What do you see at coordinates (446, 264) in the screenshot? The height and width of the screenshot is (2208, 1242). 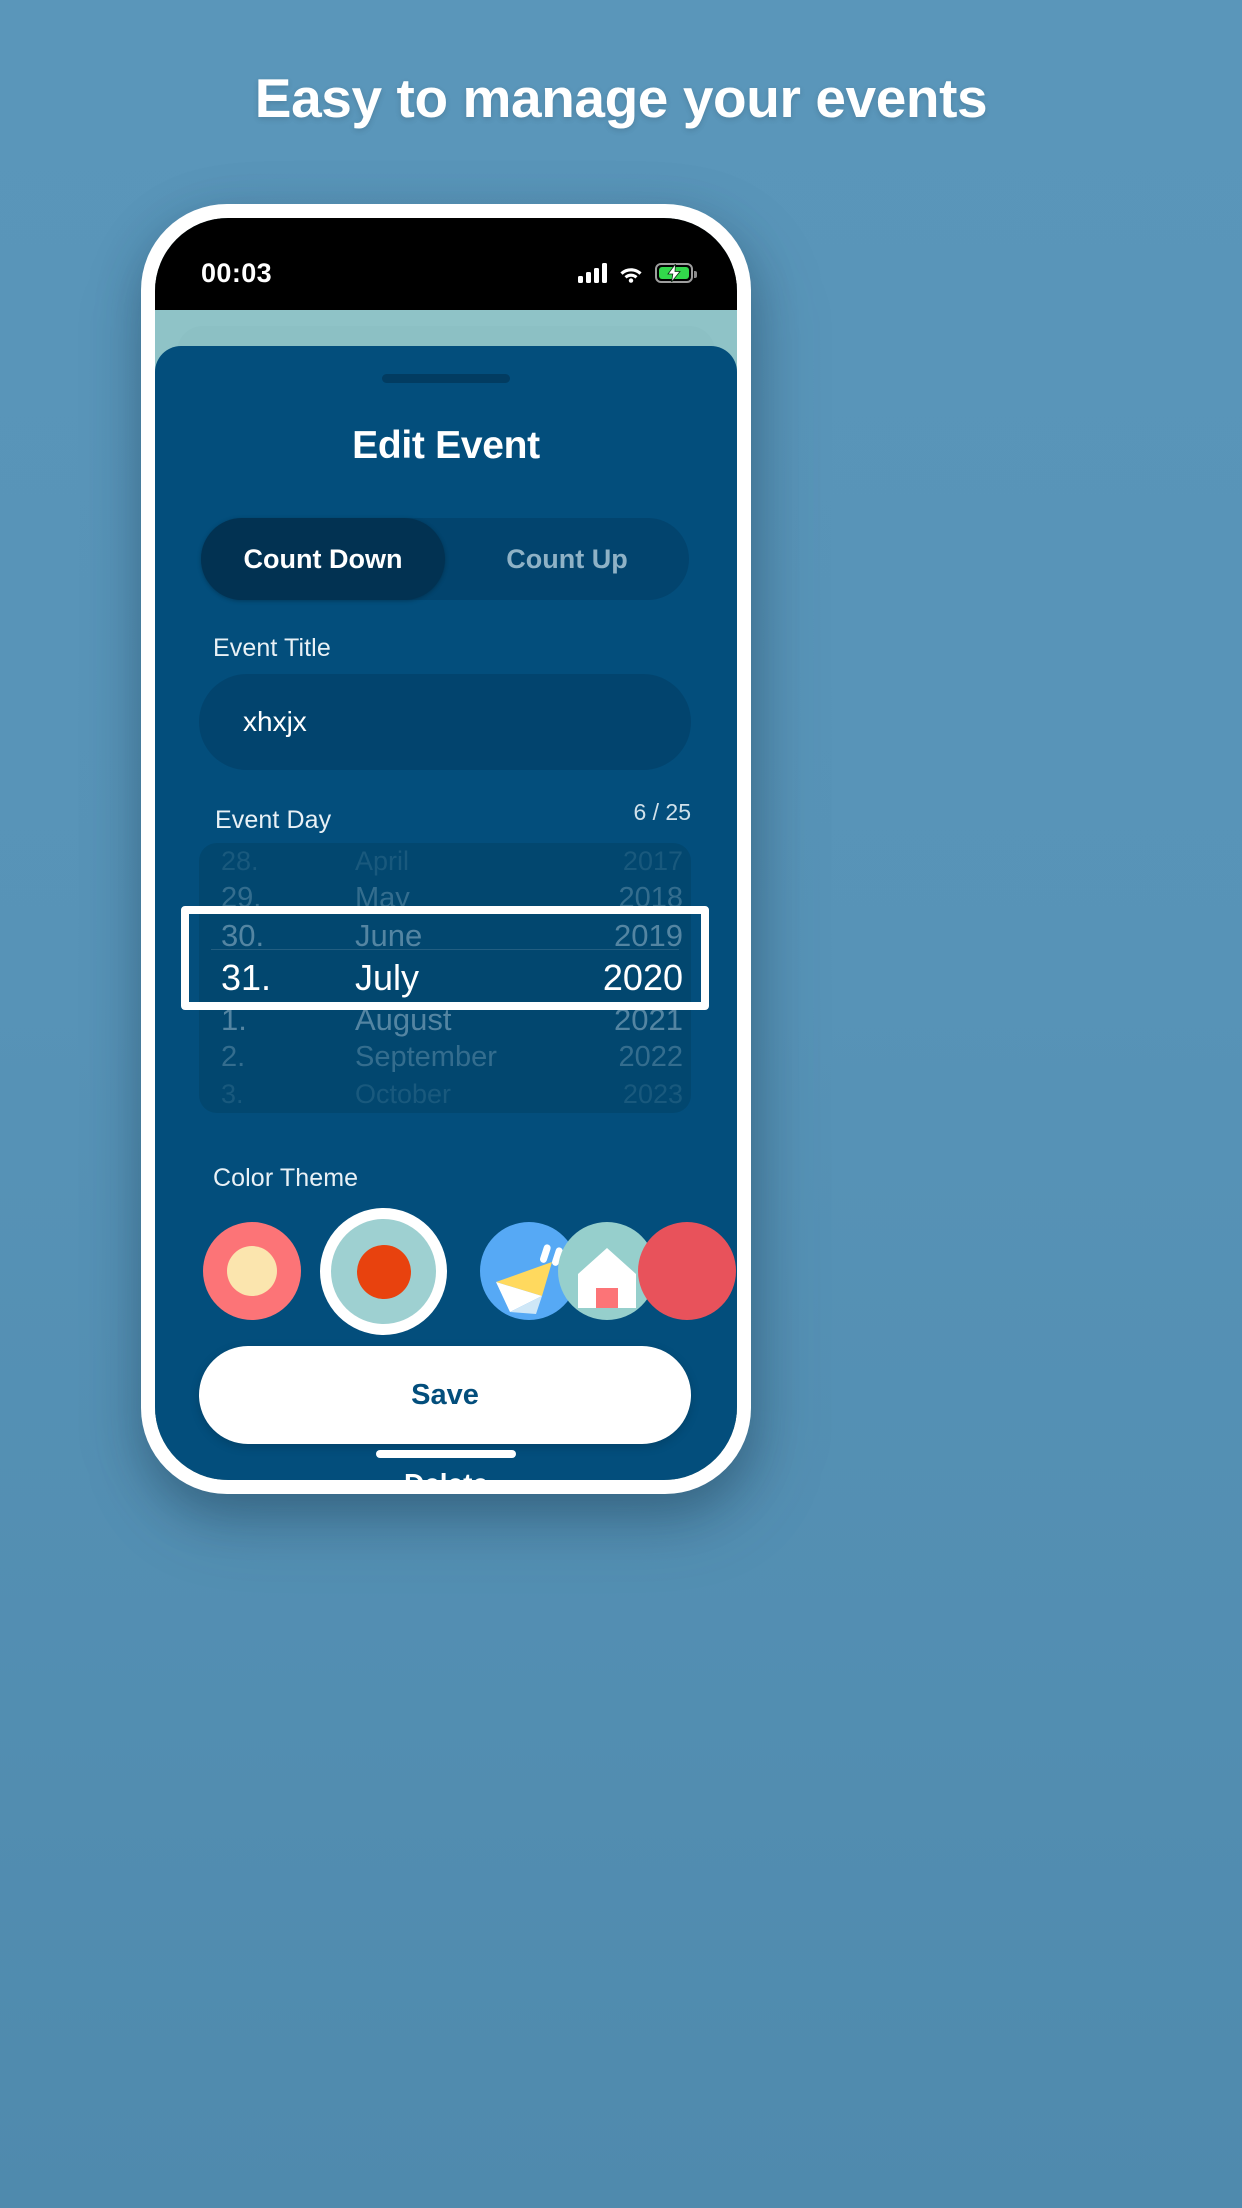 I see `status-bar: 00:03` at bounding box center [446, 264].